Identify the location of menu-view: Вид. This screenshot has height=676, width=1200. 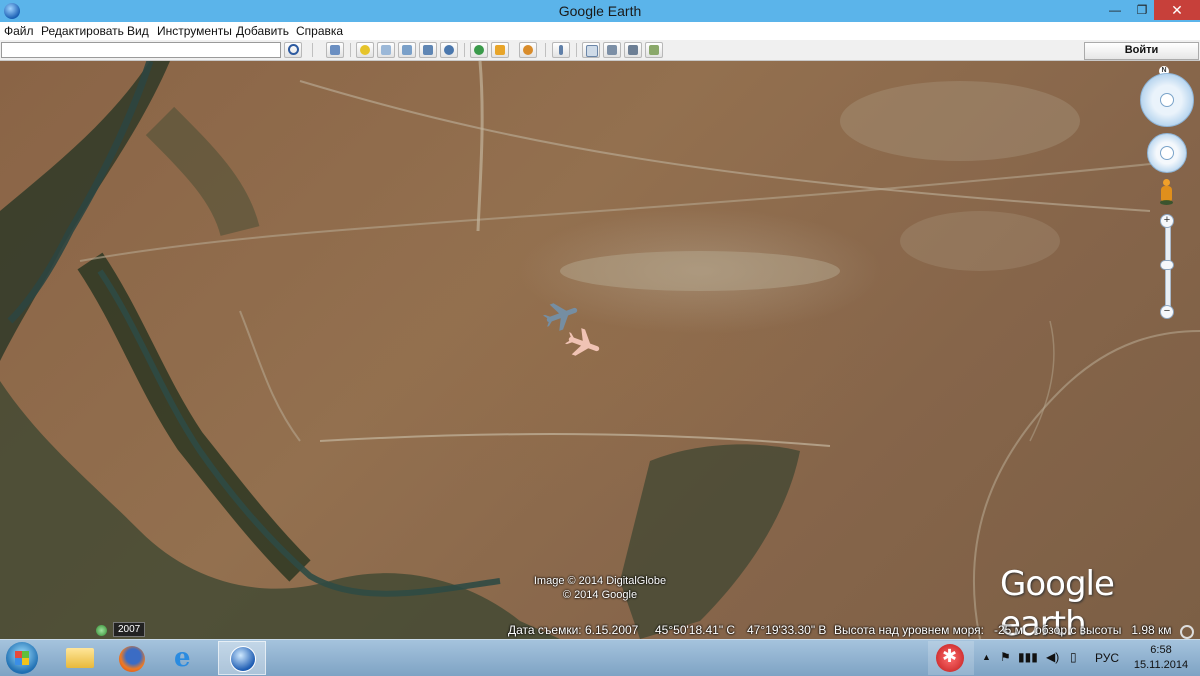
(138, 31).